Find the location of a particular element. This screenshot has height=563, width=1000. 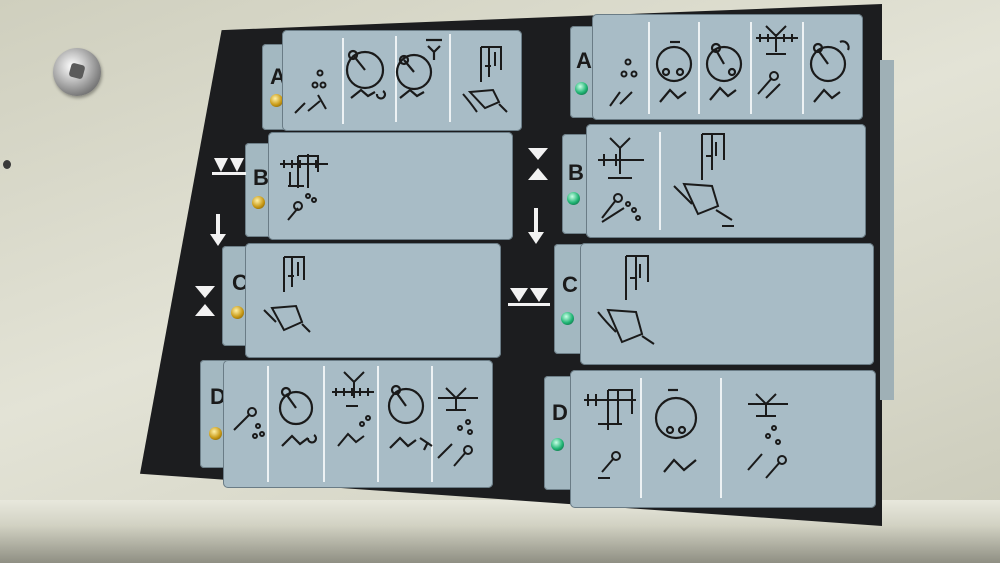

right-row-a-letter: A is located at coordinates (584, 60).